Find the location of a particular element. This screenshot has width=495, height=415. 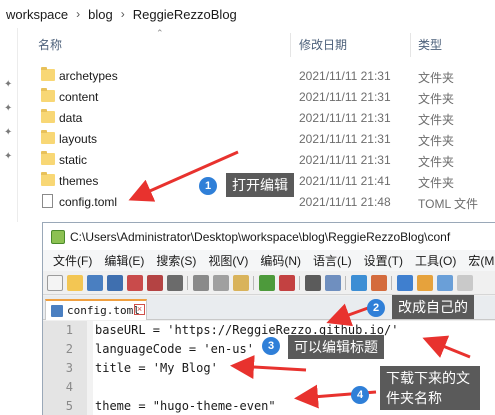

menu-encoding: 编码(N) is located at coordinates (280, 260).